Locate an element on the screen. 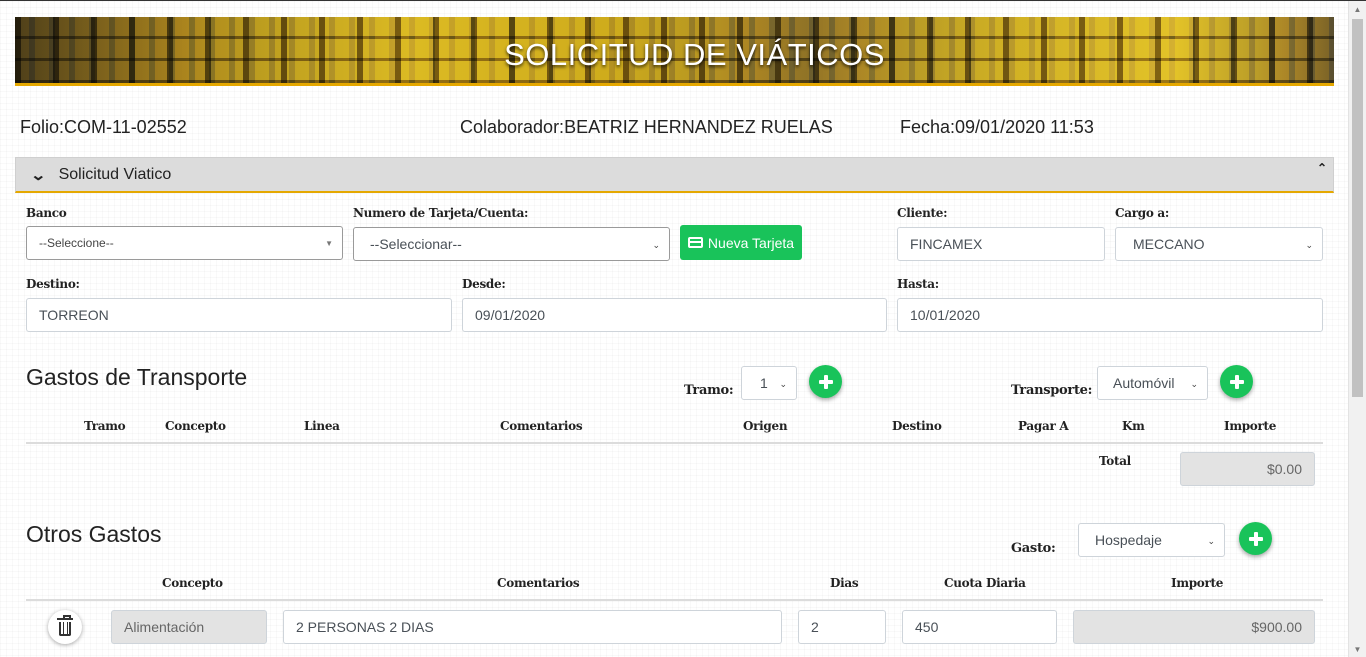  solicitud-panel-header: ⌄ Solicitud Viatico ⌃ is located at coordinates (674, 175).